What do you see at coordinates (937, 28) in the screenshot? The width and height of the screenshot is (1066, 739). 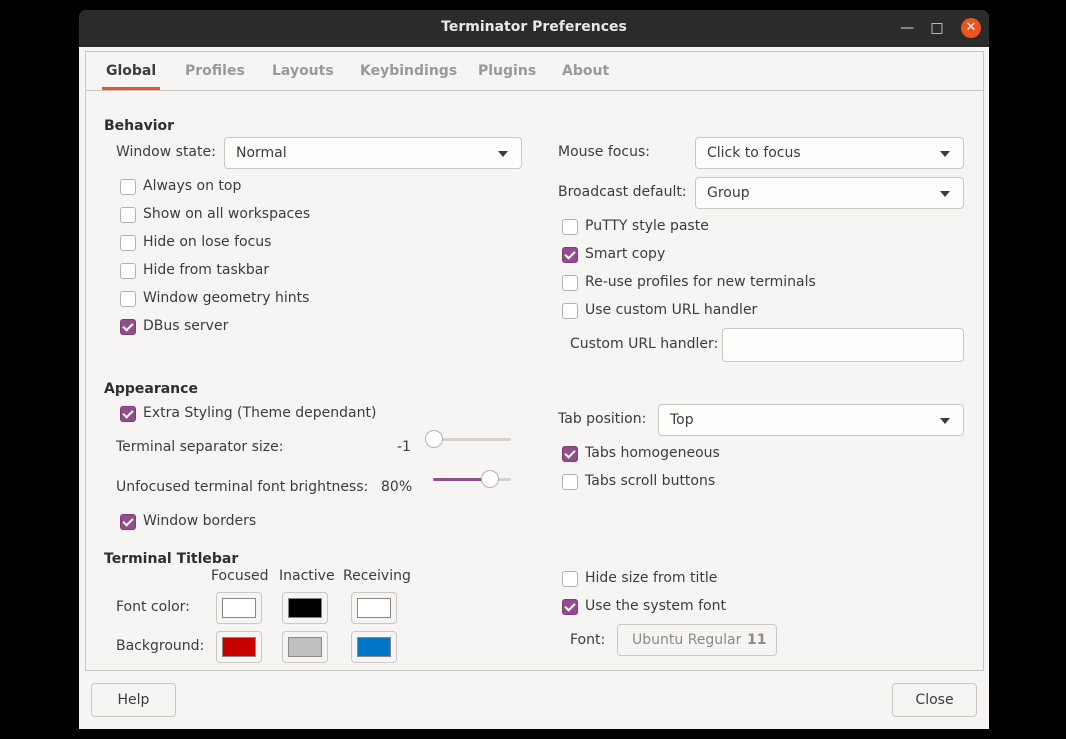 I see `maximize-icon: □` at bounding box center [937, 28].